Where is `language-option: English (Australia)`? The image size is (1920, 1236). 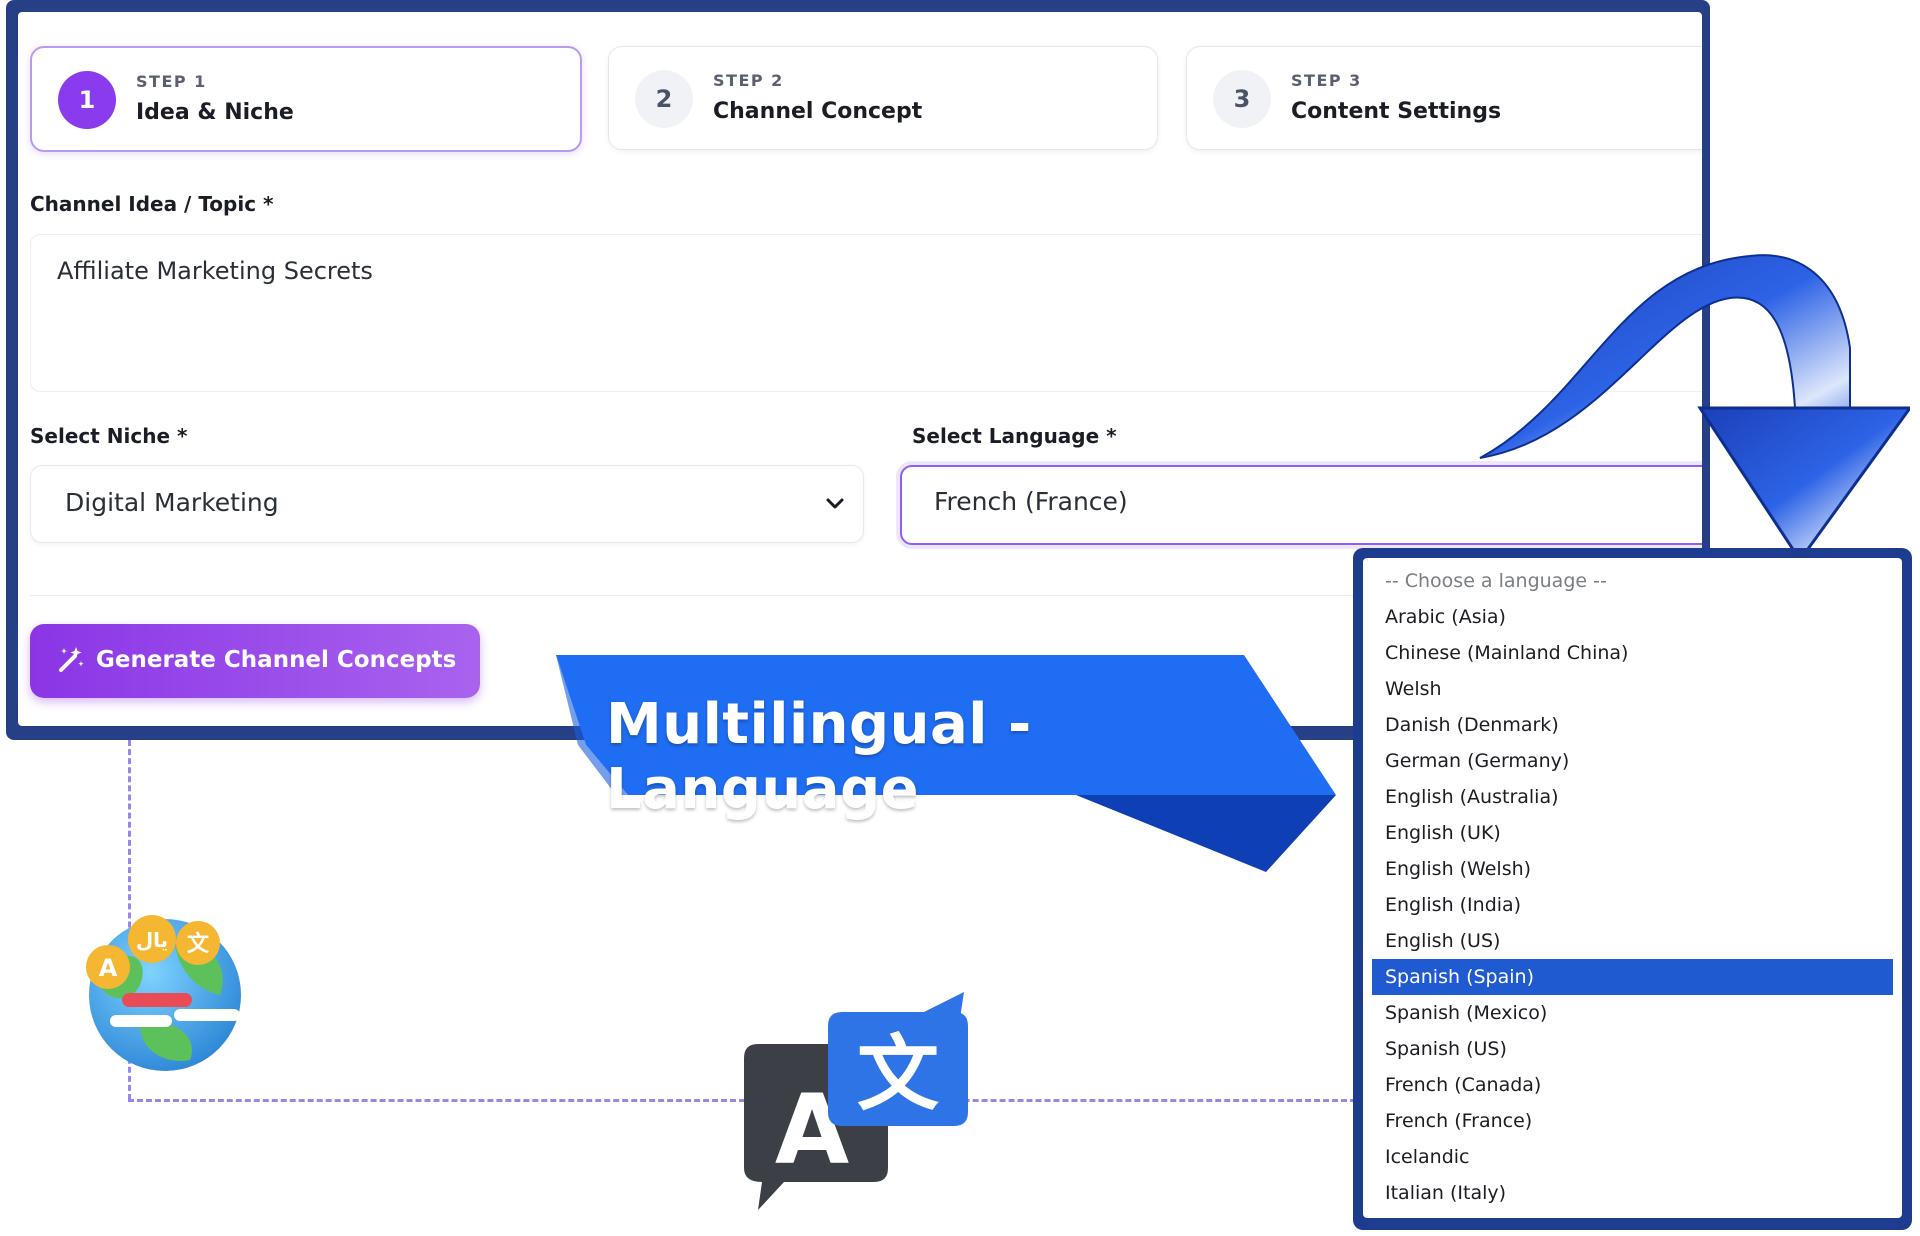 language-option: English (Australia) is located at coordinates (1632, 797).